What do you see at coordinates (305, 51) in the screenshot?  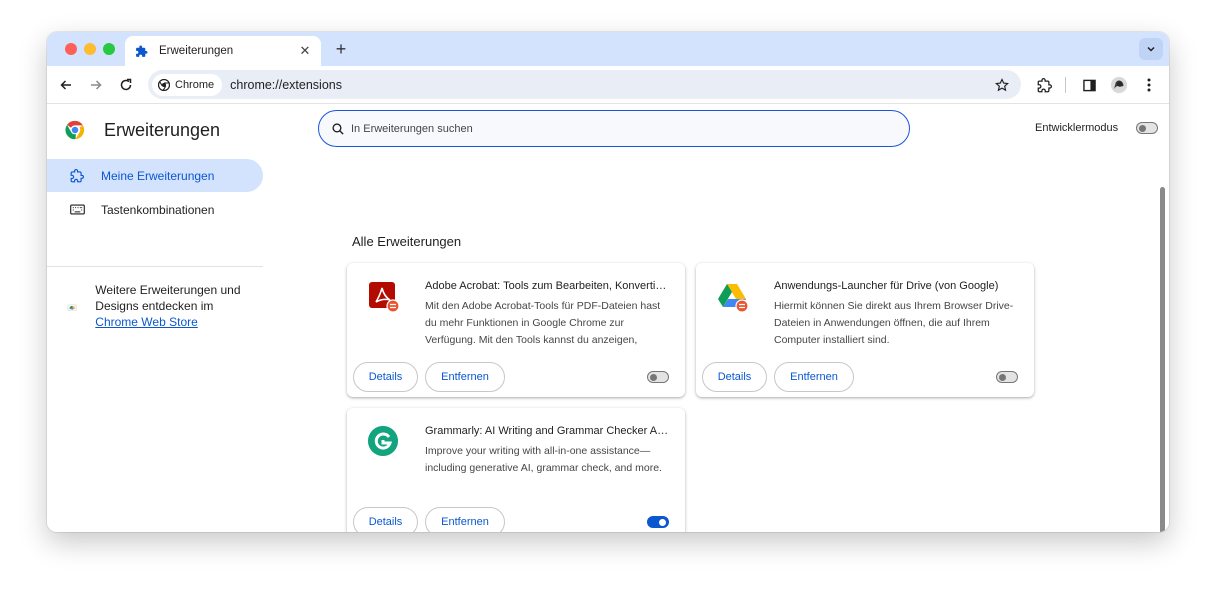 I see `close-tab-icon: ✕` at bounding box center [305, 51].